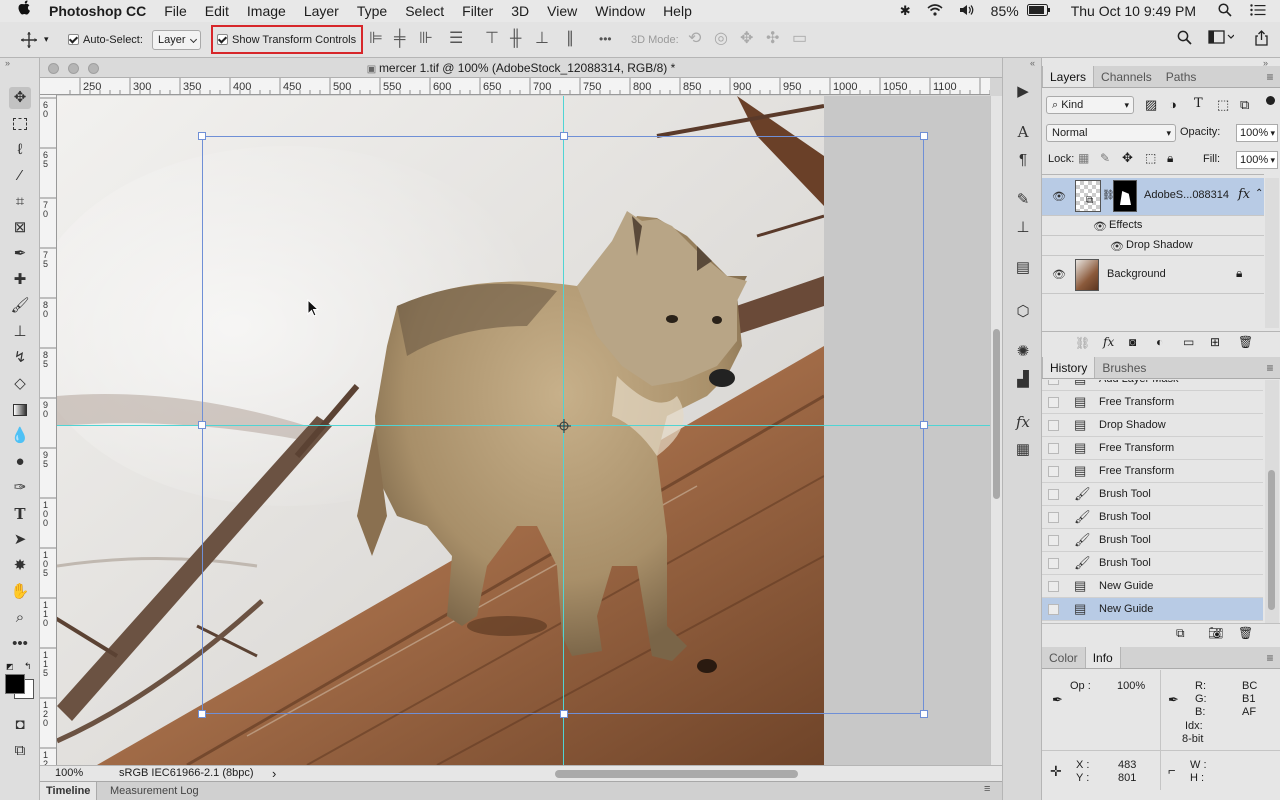 The image size is (1280, 800). Describe the element at coordinates (1257, 133) in the screenshot. I see `opacity-field: 100% ▾` at that location.